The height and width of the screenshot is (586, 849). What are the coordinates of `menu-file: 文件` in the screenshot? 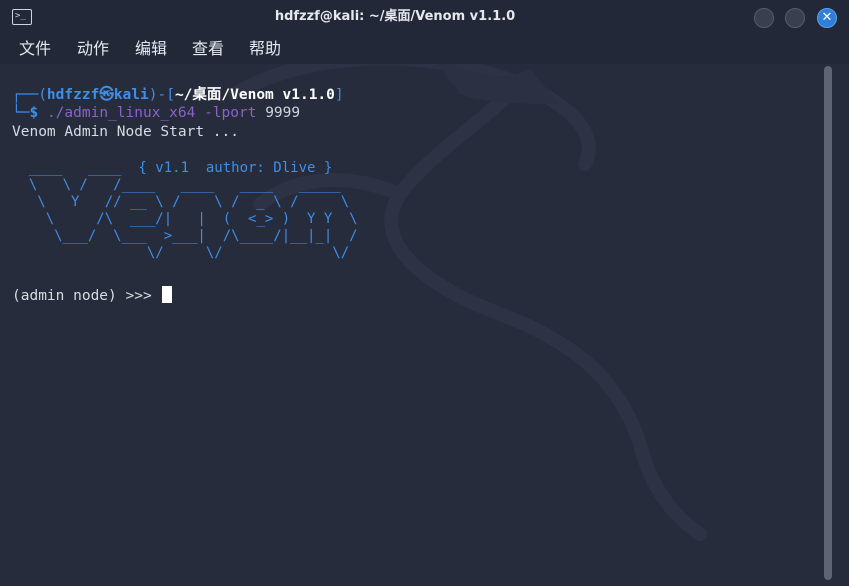 It's located at (35, 49).